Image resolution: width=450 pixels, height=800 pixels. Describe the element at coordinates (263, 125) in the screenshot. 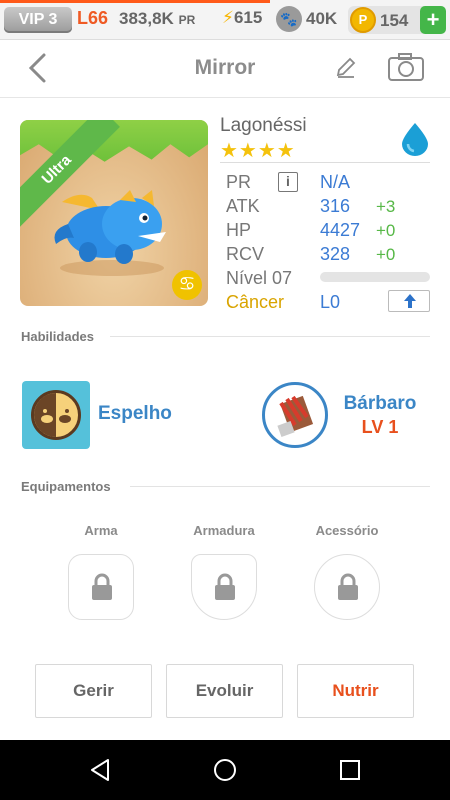

I see `monster-name: Lagonéssi` at that location.